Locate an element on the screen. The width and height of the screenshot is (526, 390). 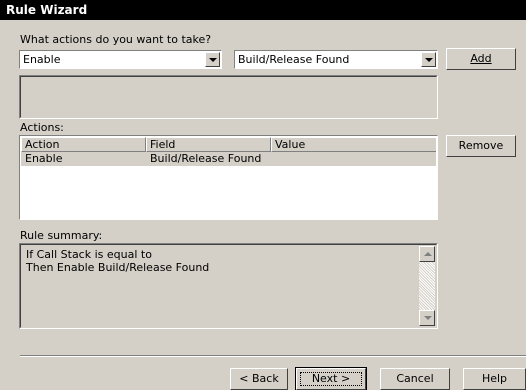
action-combo-dropdown-button is located at coordinates (212, 59).